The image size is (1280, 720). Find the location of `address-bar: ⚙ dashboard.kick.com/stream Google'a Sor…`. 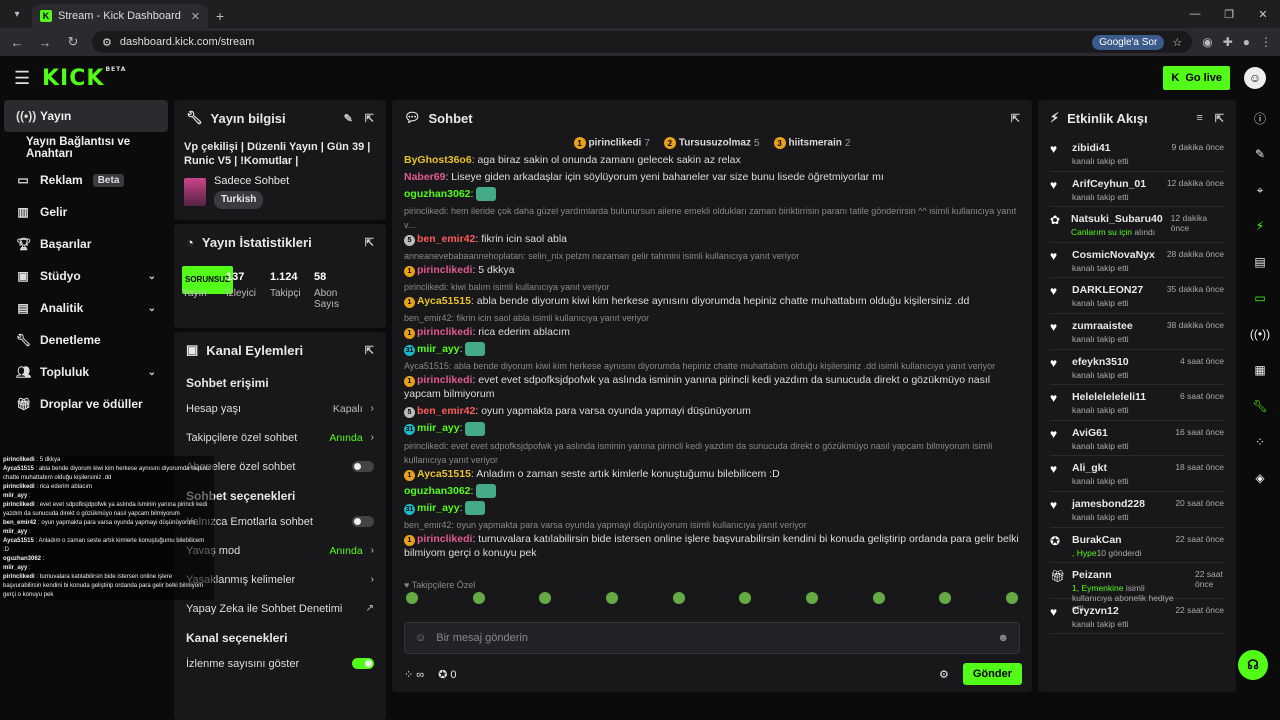

address-bar: ⚙ dashboard.kick.com/stream Google'a Sor… is located at coordinates (642, 42).